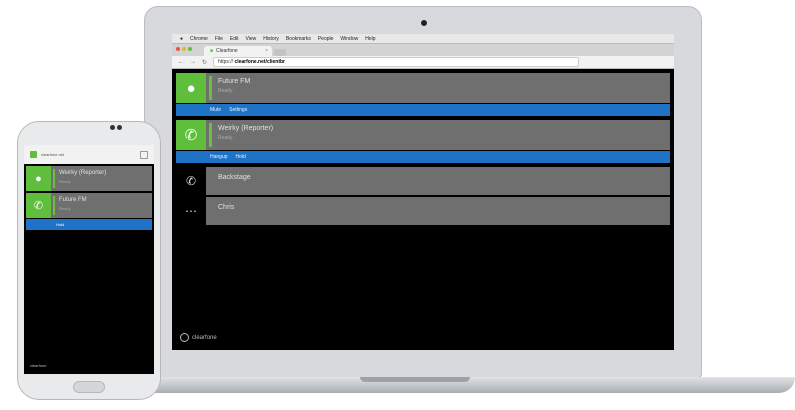  What do you see at coordinates (227, 51) in the screenshot?
I see `tab-title: Clearfone` at bounding box center [227, 51].